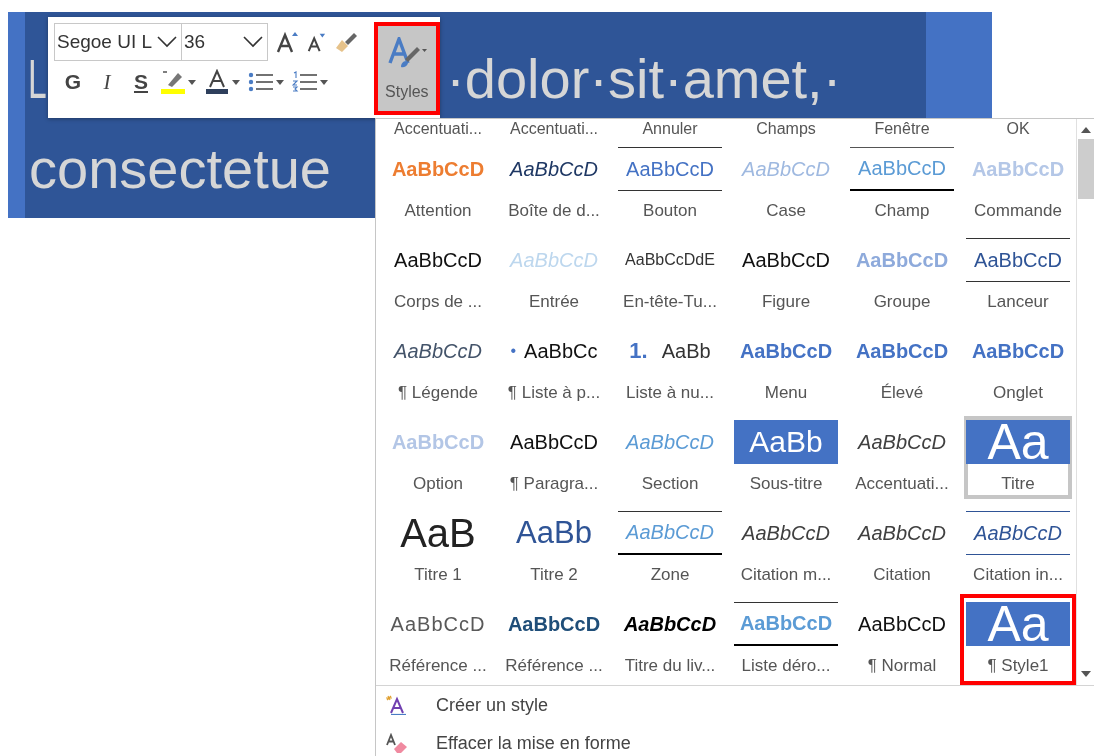 This screenshot has height=756, width=1094. What do you see at coordinates (902, 548) in the screenshot?
I see `style-item: AaBbCcD Citation` at bounding box center [902, 548].